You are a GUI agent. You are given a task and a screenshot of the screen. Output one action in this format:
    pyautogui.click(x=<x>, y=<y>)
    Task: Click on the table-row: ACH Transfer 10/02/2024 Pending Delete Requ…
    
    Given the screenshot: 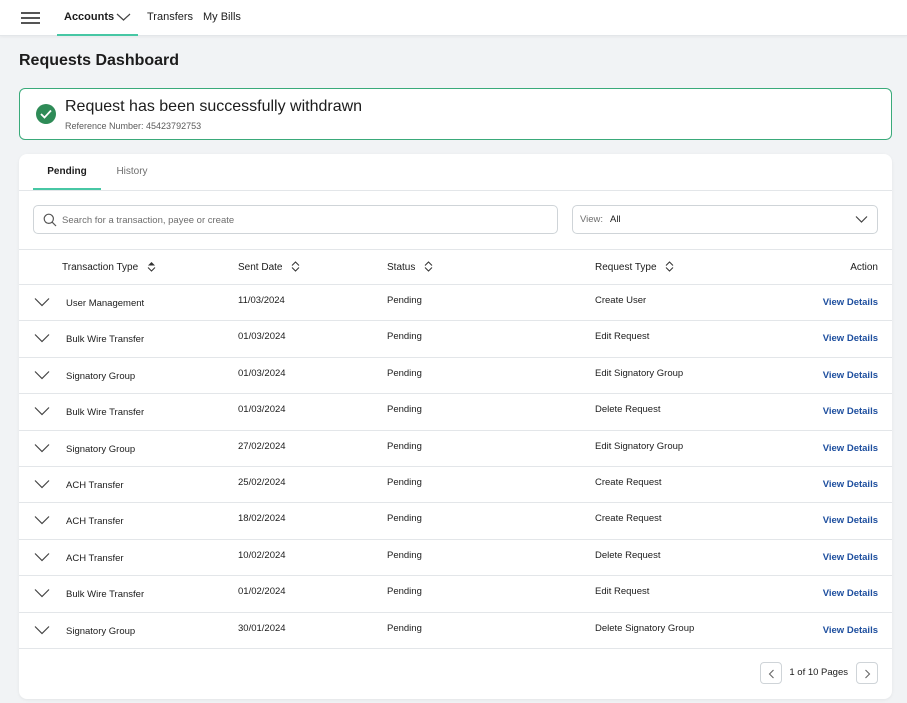 What is the action you would take?
    pyautogui.click(x=455, y=558)
    